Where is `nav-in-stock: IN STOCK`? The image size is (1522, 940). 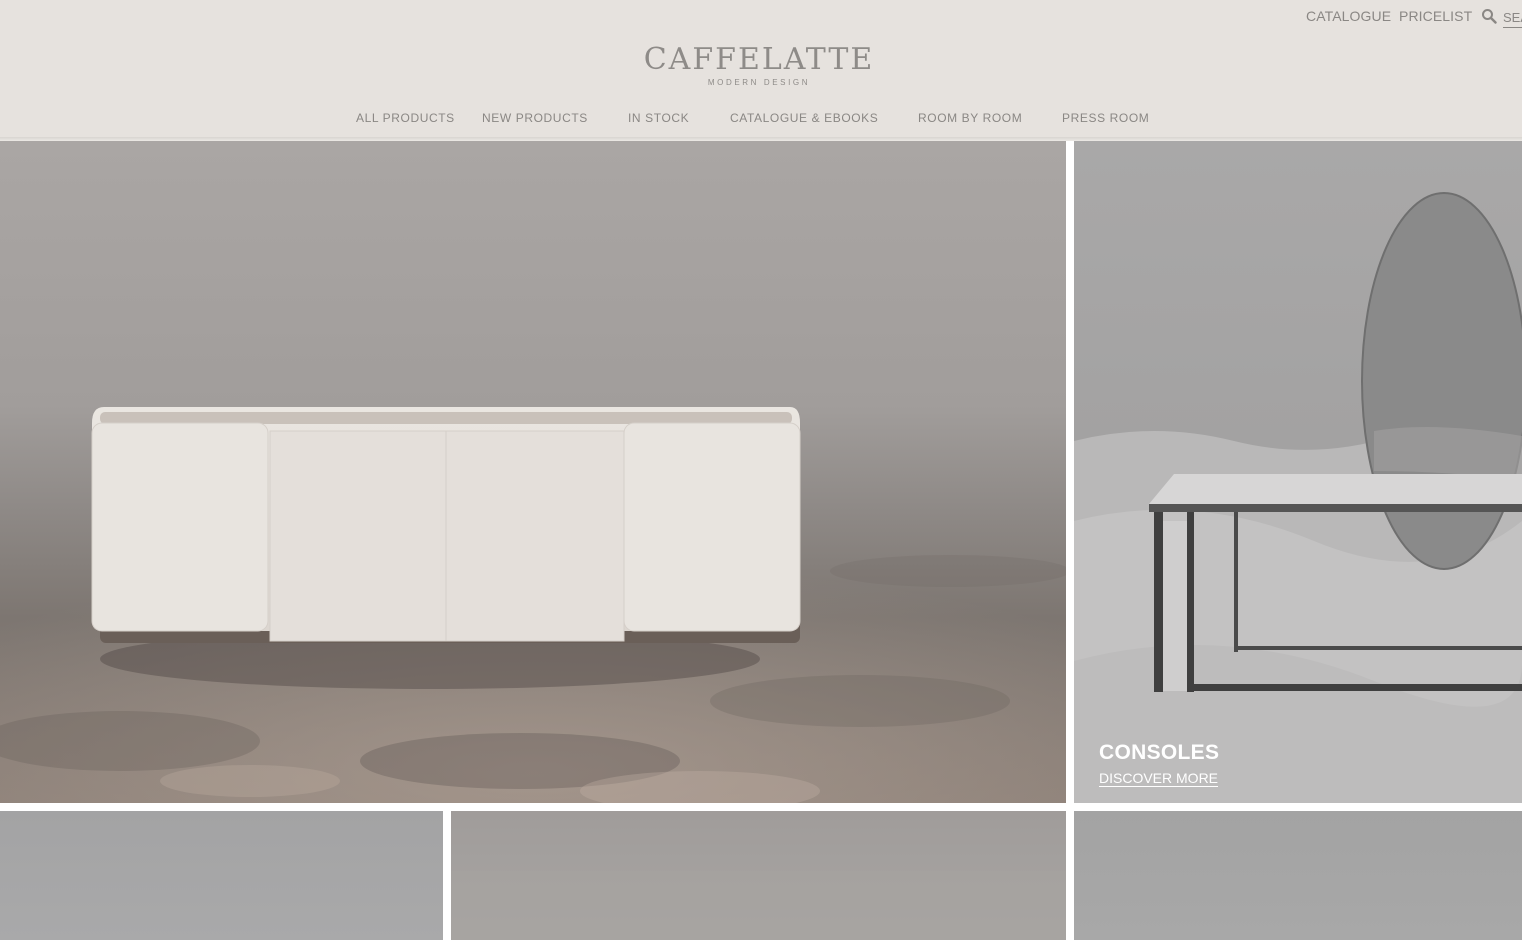
nav-in-stock: IN STOCK is located at coordinates (658, 118).